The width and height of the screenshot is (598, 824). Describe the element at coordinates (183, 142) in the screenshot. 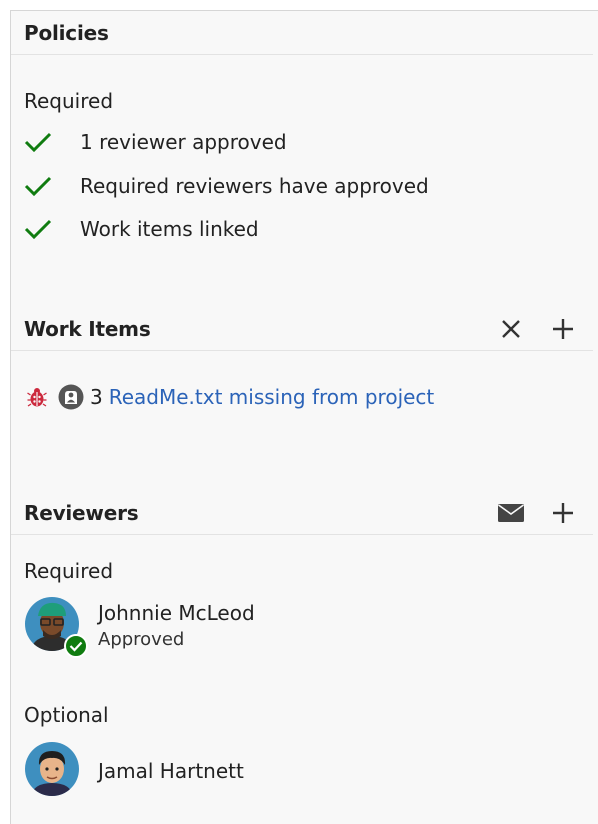

I see `policy-text: 1 reviewer approved` at that location.